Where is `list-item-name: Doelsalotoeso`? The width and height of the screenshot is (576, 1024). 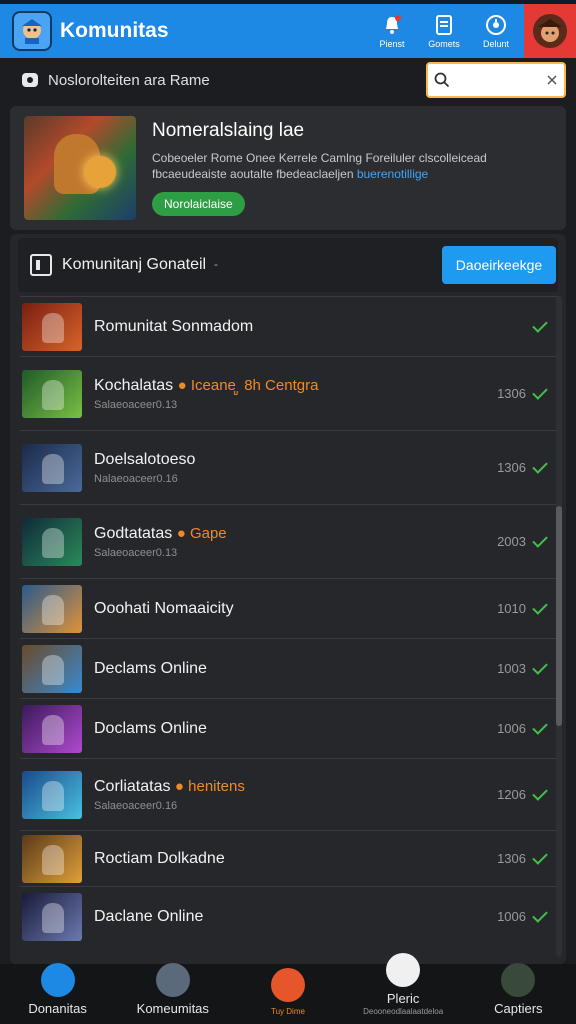
list-item-name: Doelsalotoeso is located at coordinates (145, 459).